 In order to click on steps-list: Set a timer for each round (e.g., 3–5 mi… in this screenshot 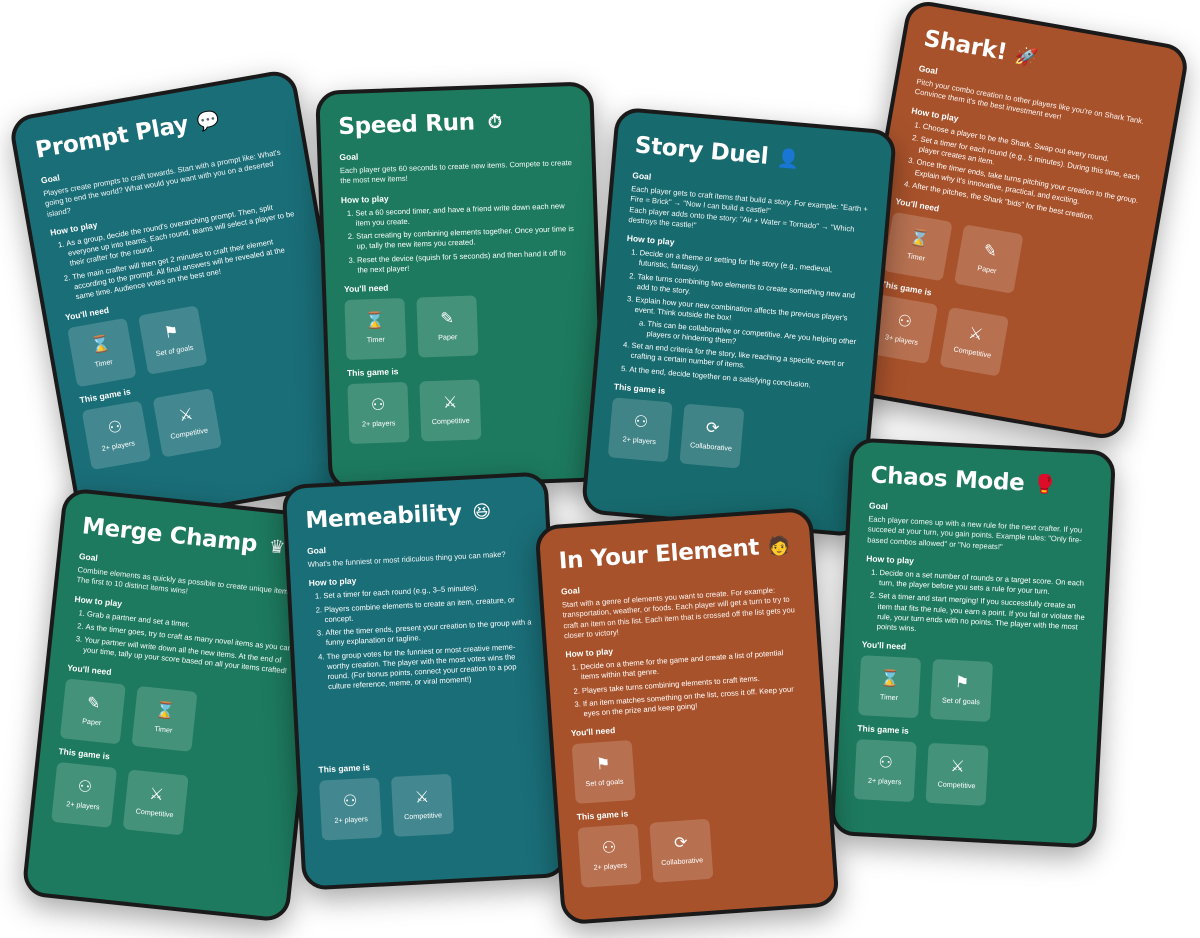, I will do `click(422, 637)`.